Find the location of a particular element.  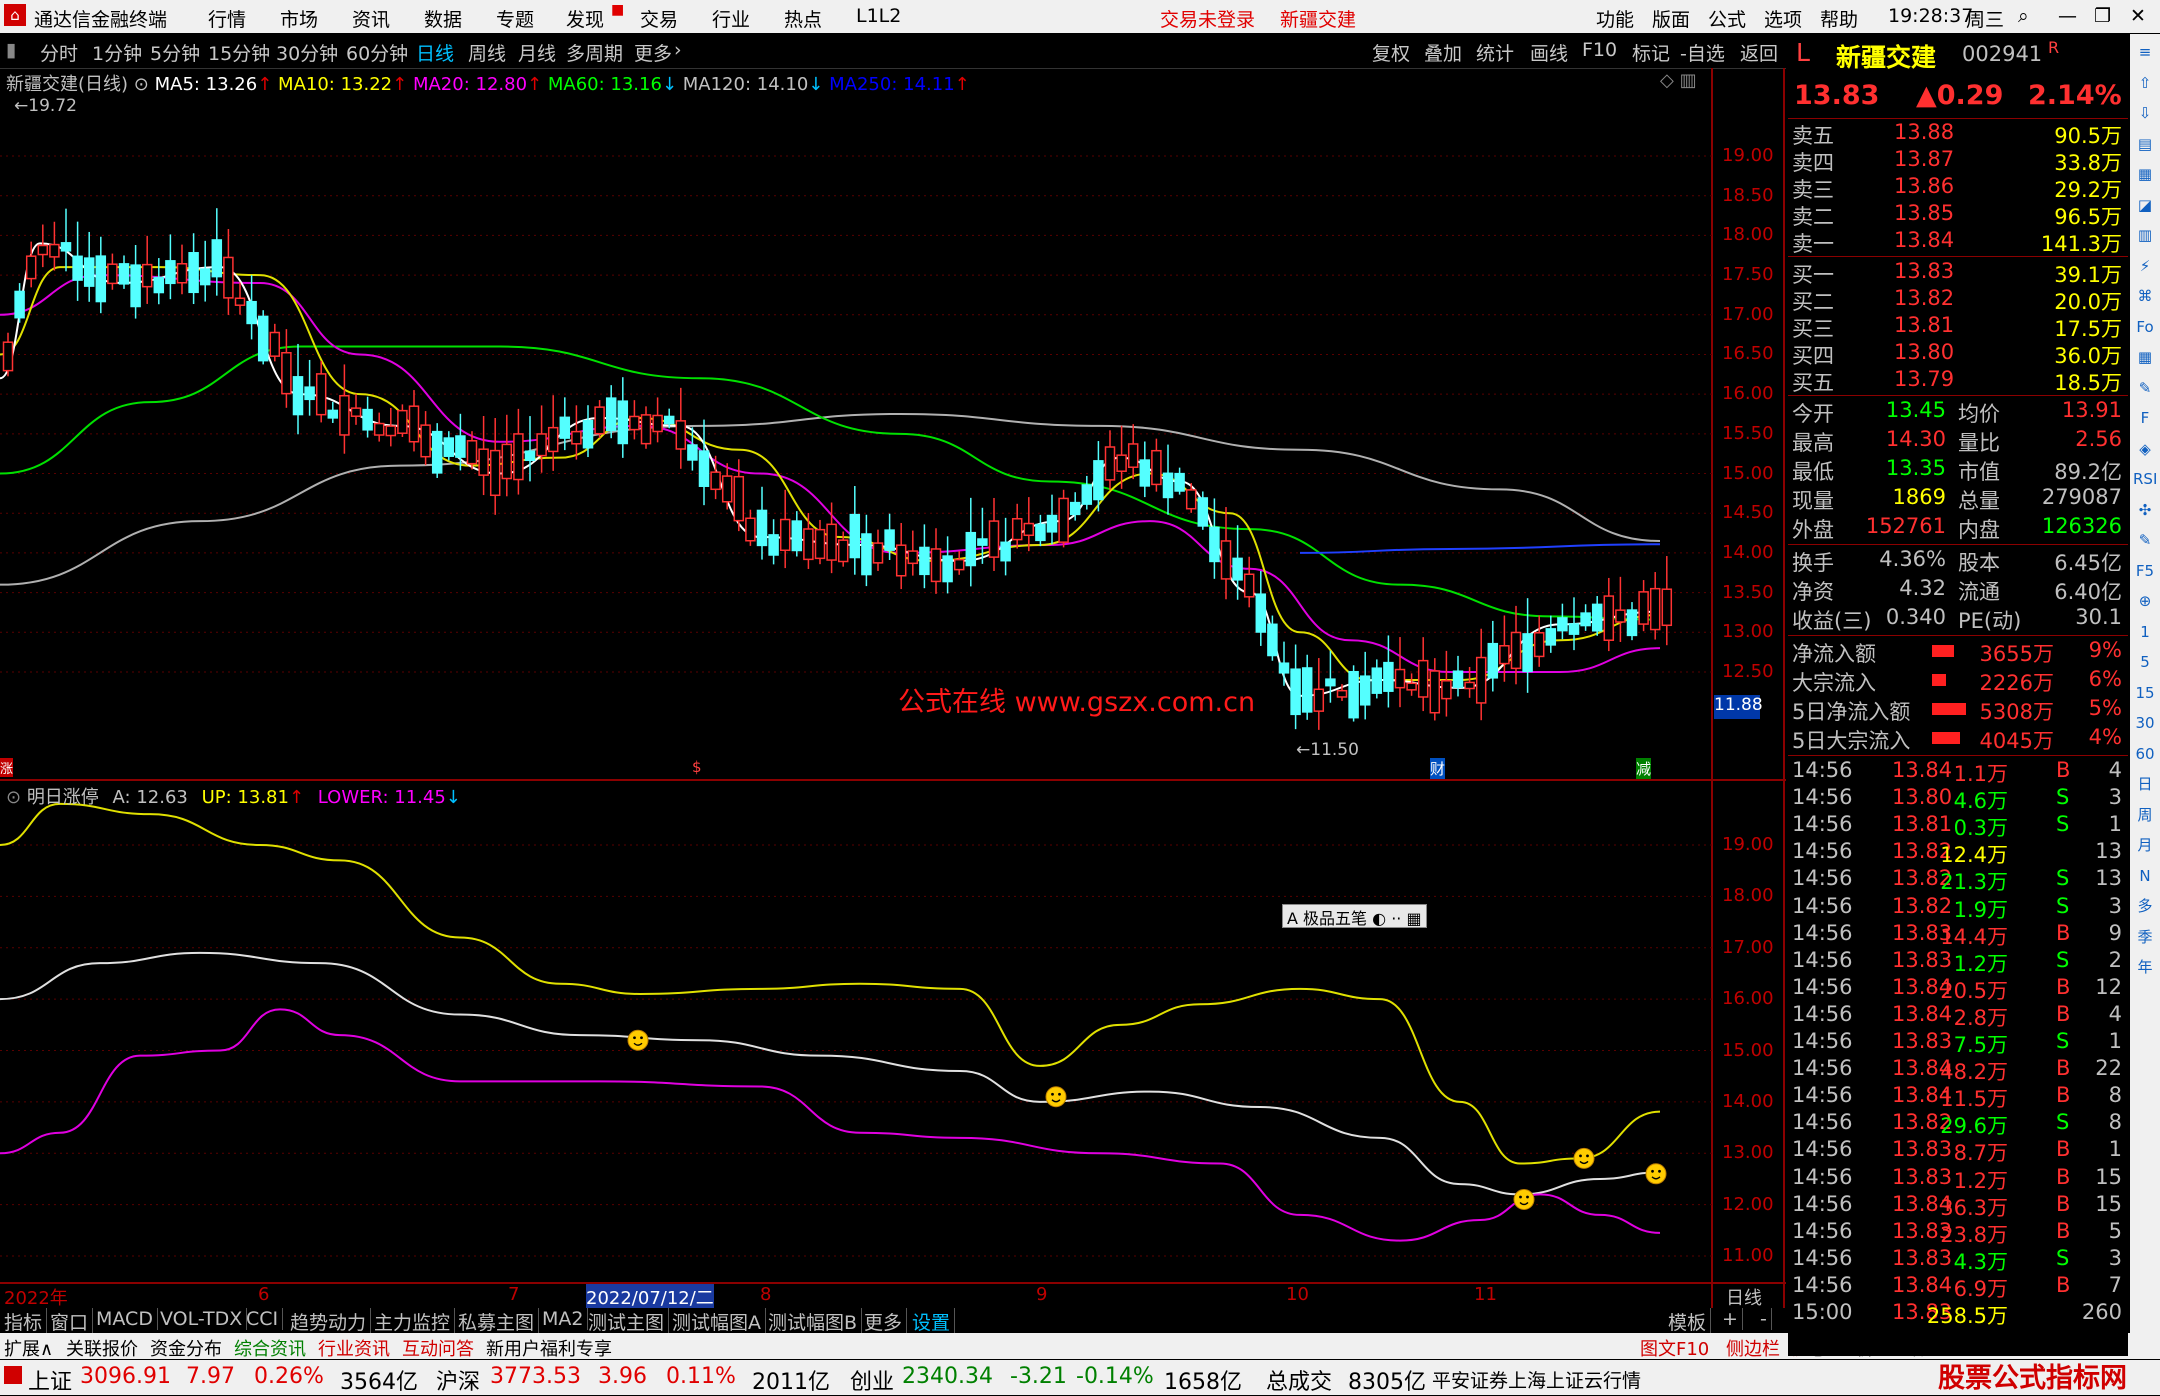

indicator-tab: MA2 is located at coordinates (563, 1319).